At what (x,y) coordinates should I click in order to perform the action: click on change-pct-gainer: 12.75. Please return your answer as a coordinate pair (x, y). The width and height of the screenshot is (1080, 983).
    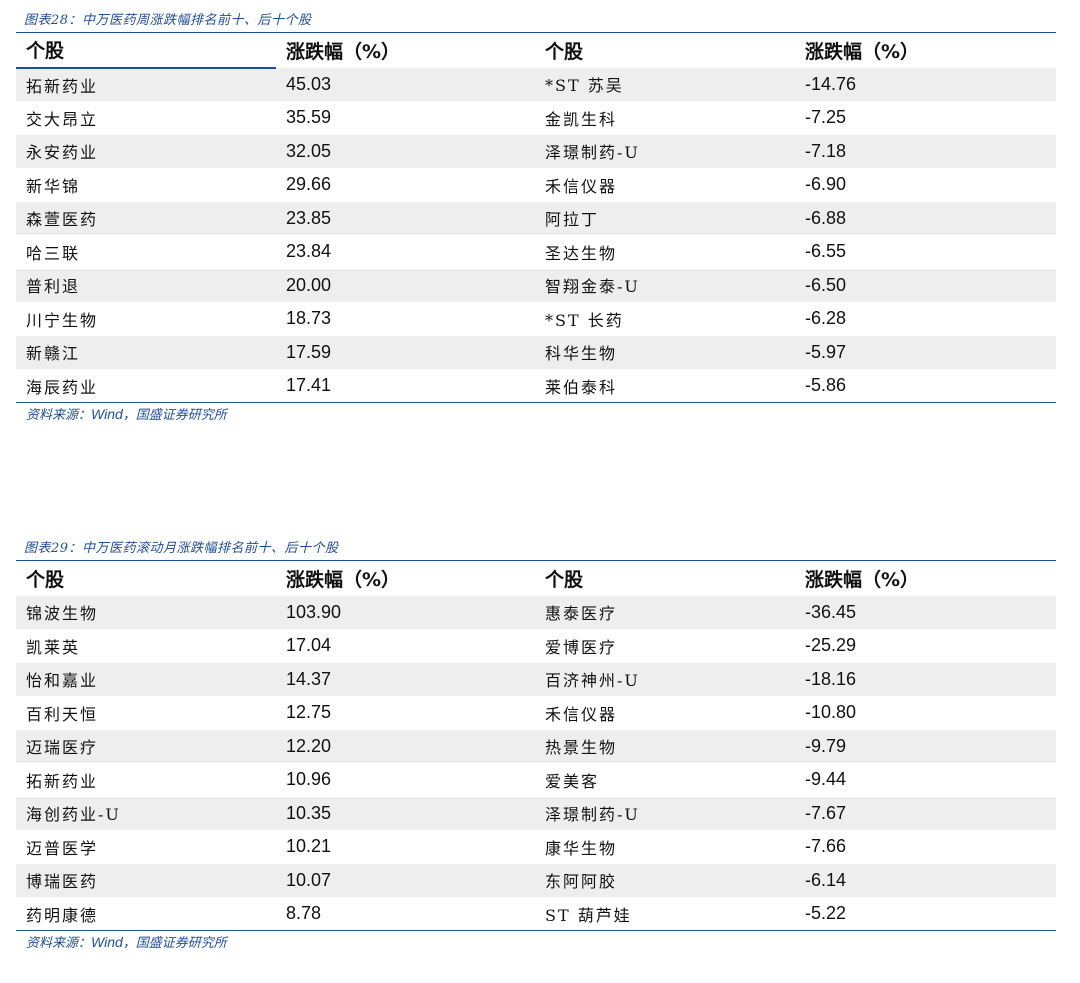
    Looking at the image, I should click on (309, 712).